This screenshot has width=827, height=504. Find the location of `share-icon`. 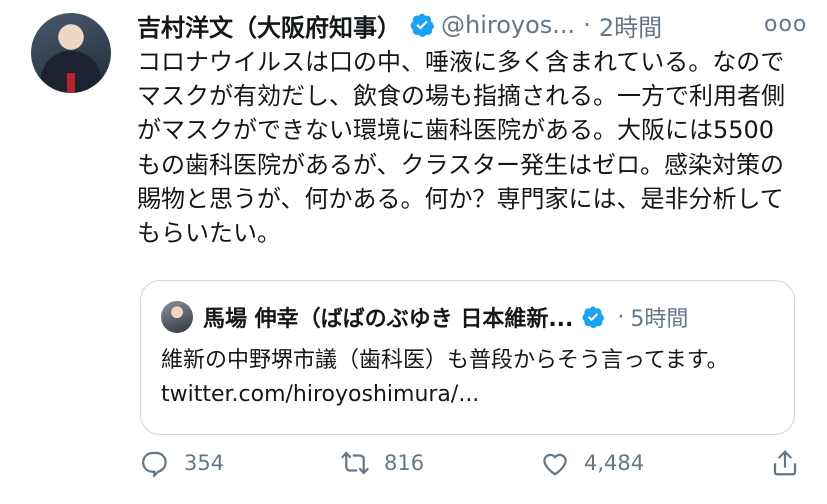

share-icon is located at coordinates (785, 463).